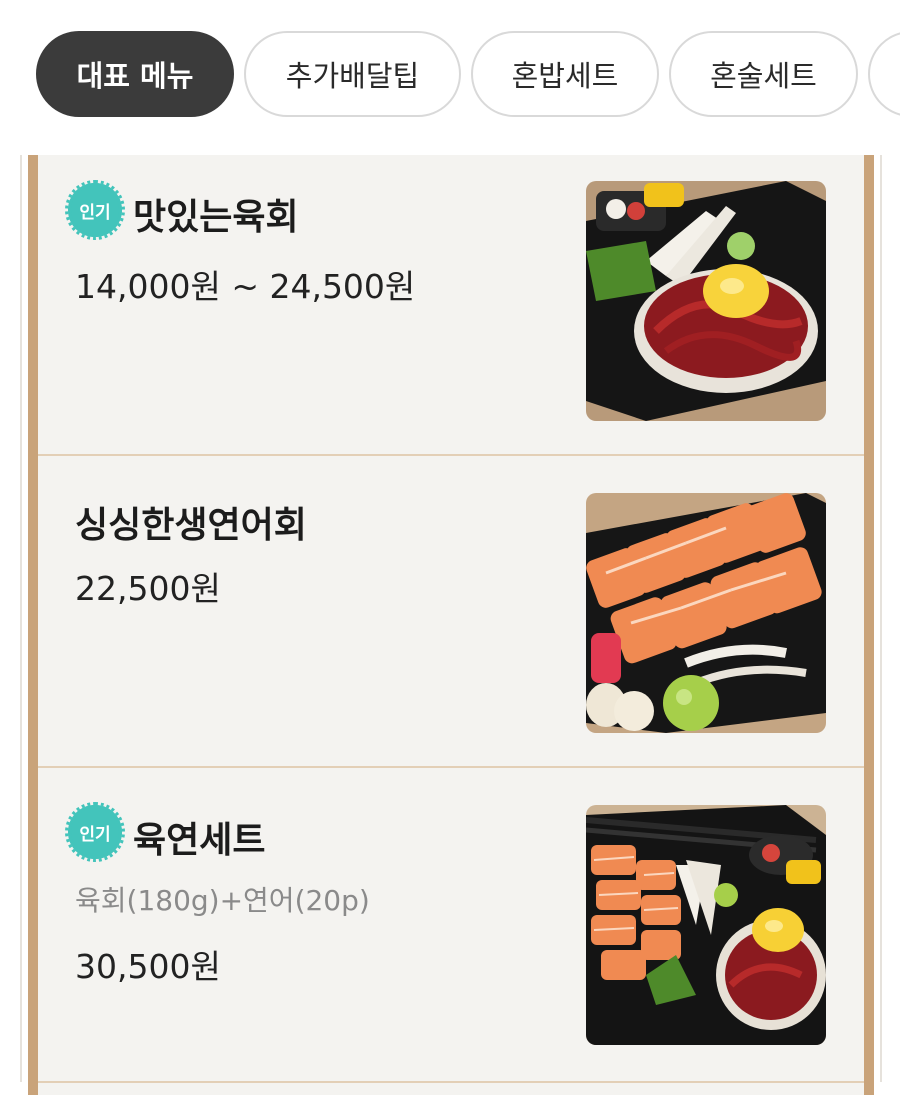 Image resolution: width=900 pixels, height=1095 pixels. Describe the element at coordinates (148, 966) in the screenshot. I see `menu-item-price: 30,500원` at that location.